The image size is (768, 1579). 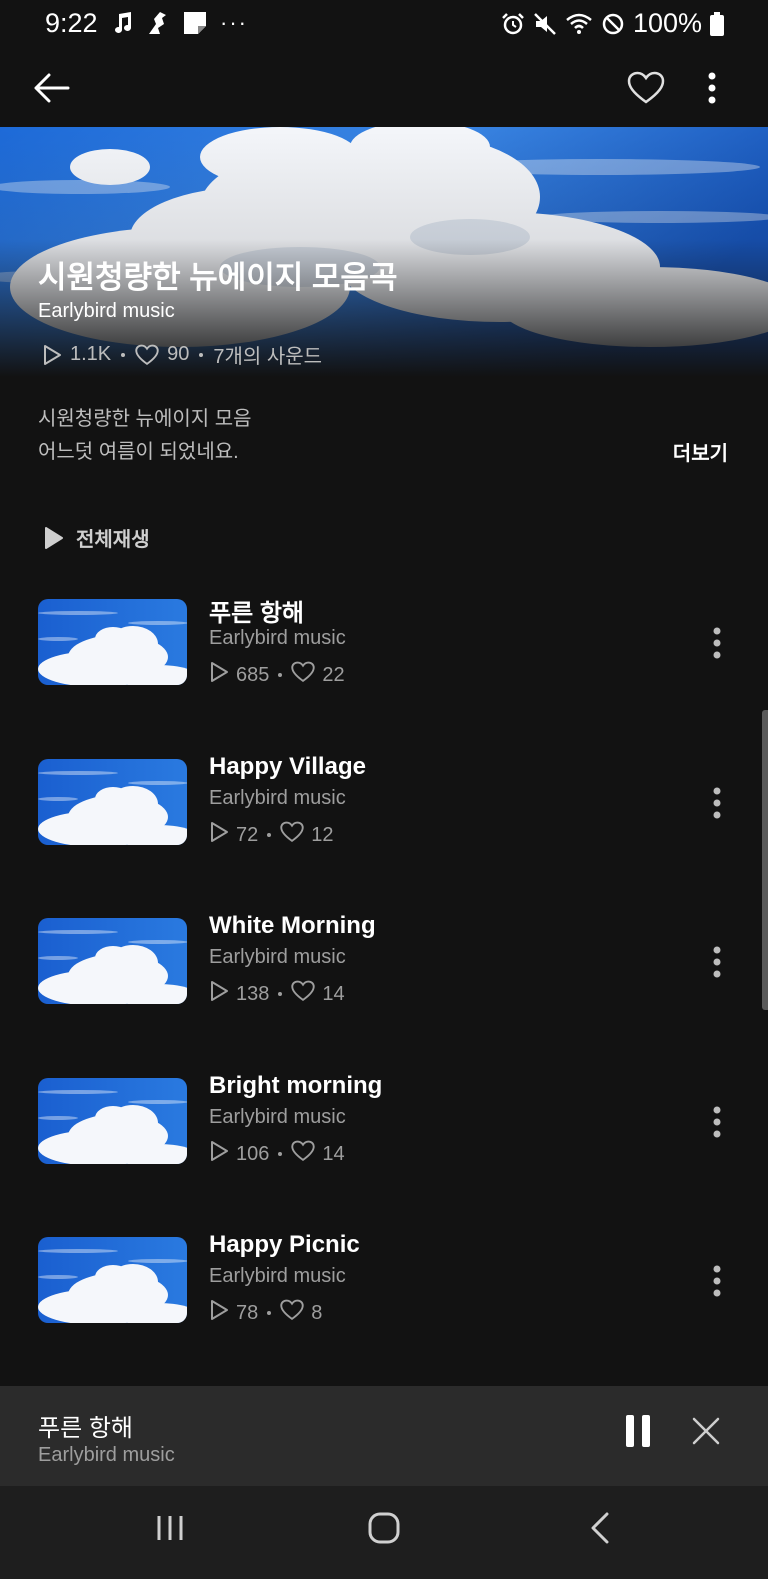 I want to click on now-playing-artist: Earlybird music, so click(x=106, y=1455).